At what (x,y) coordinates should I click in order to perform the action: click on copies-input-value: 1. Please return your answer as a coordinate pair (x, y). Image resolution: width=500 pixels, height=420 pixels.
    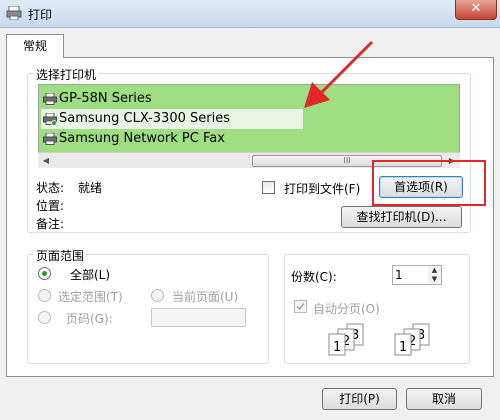
    Looking at the image, I should click on (399, 275).